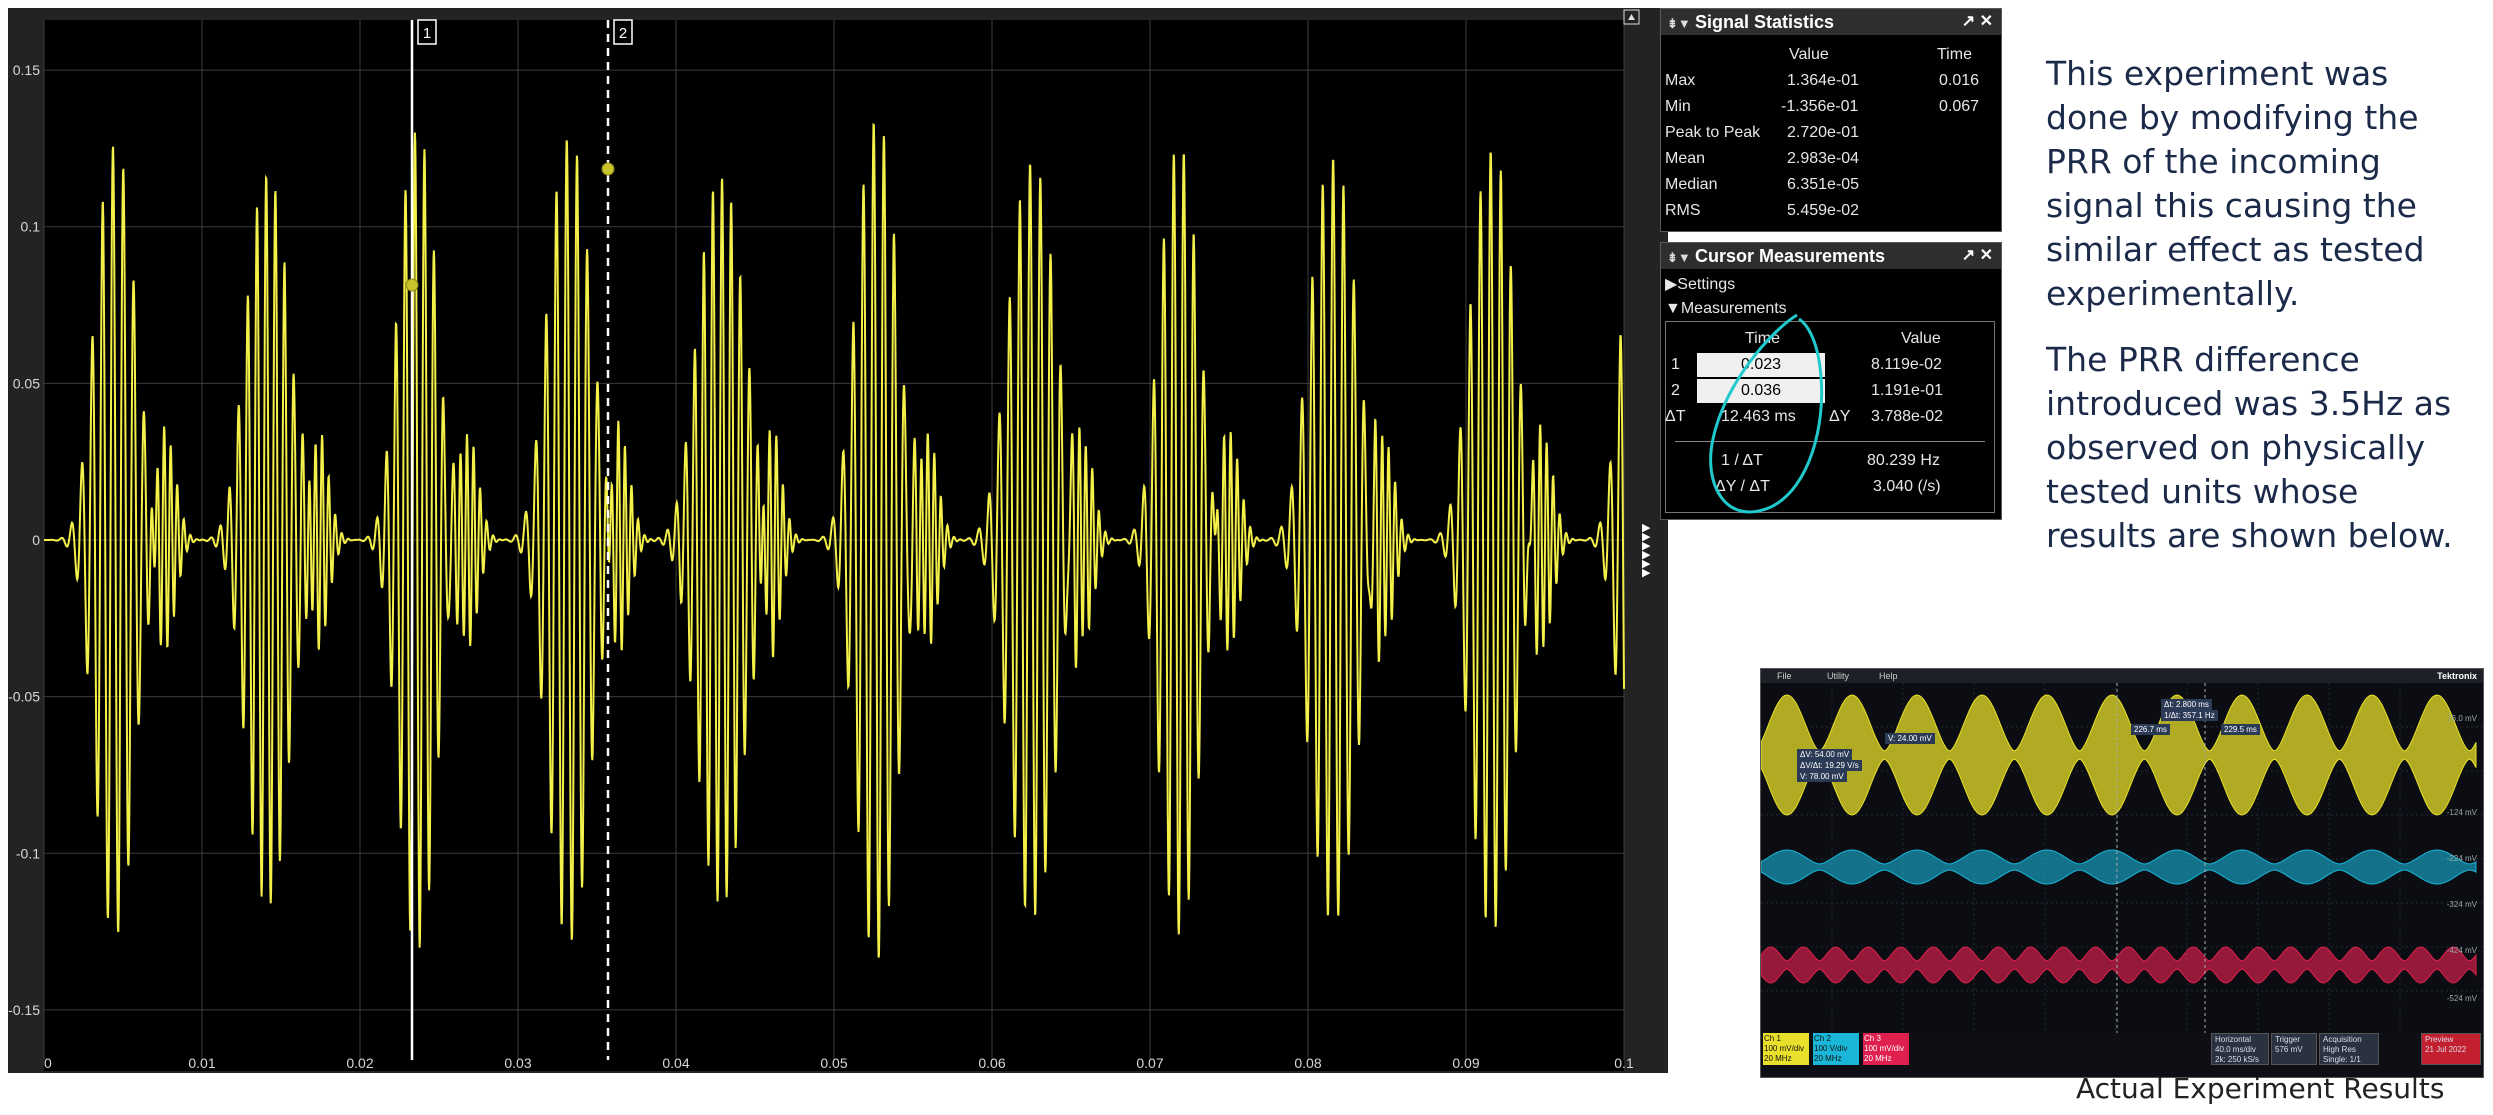  I want to click on stat-value: 6.351e-05, so click(1823, 184).